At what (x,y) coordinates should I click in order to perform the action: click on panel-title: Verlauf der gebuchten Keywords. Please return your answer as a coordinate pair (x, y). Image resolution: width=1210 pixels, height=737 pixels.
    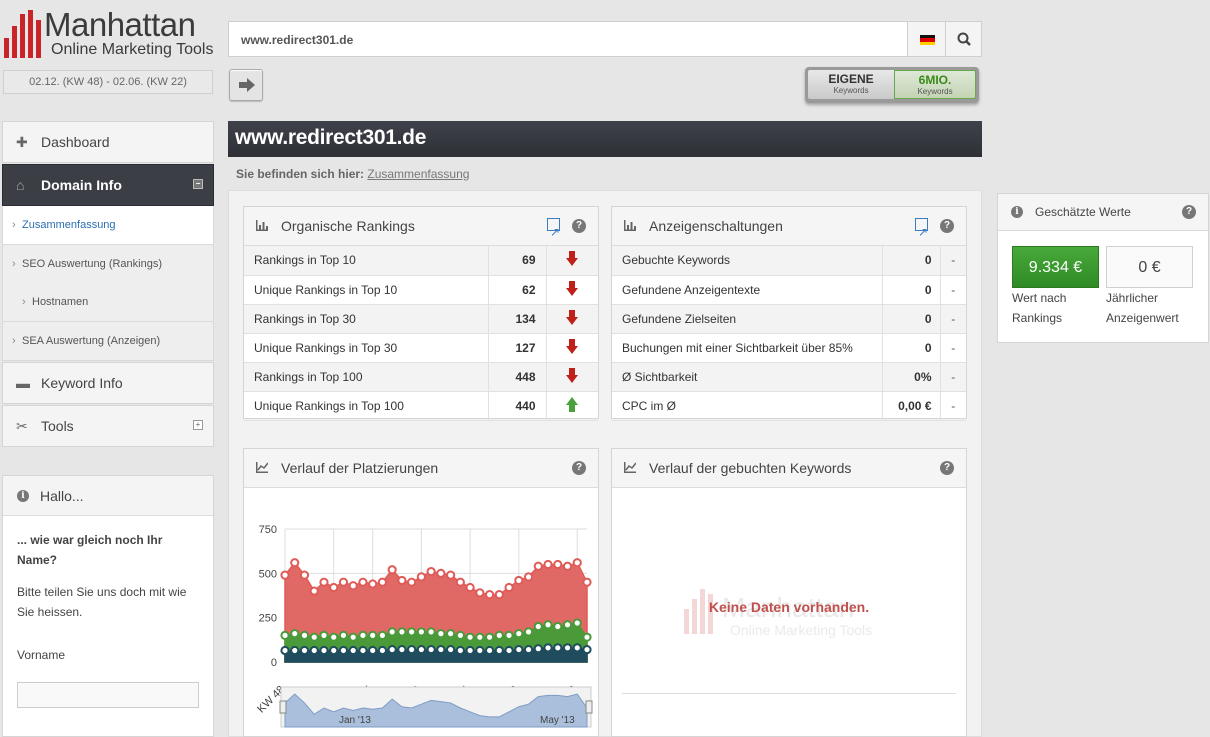
    Looking at the image, I should click on (750, 468).